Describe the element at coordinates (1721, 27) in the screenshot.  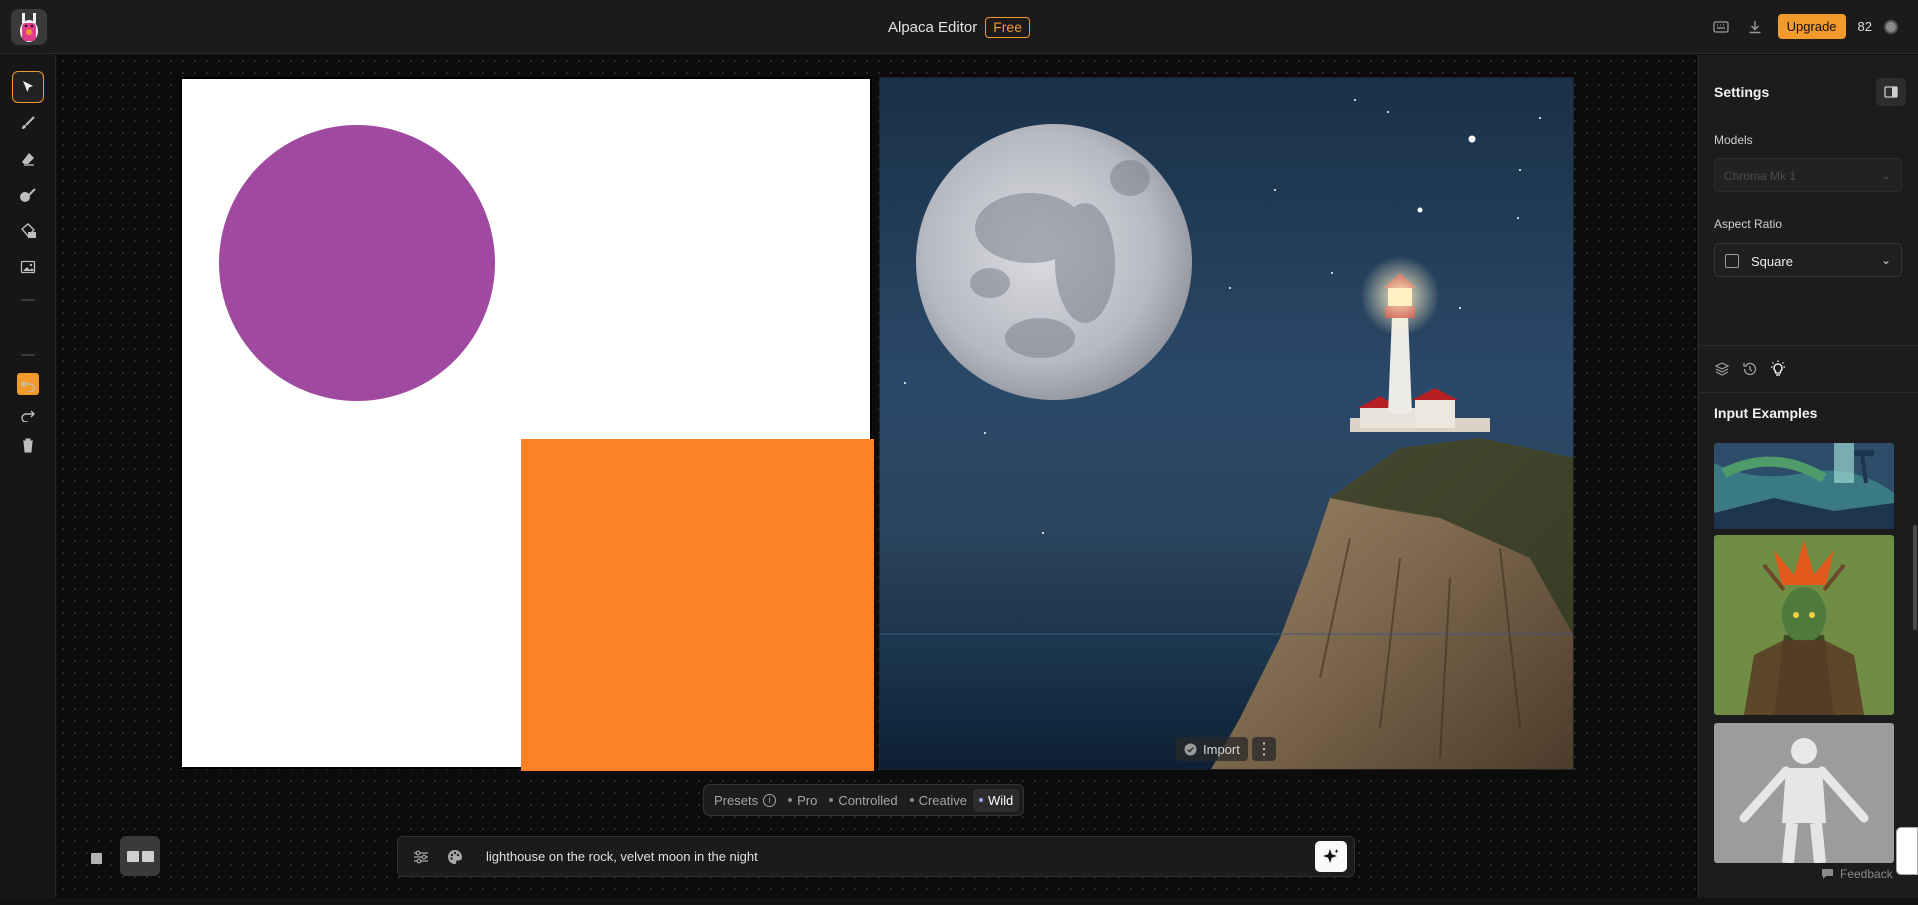
I see `keyboard-icon` at that location.